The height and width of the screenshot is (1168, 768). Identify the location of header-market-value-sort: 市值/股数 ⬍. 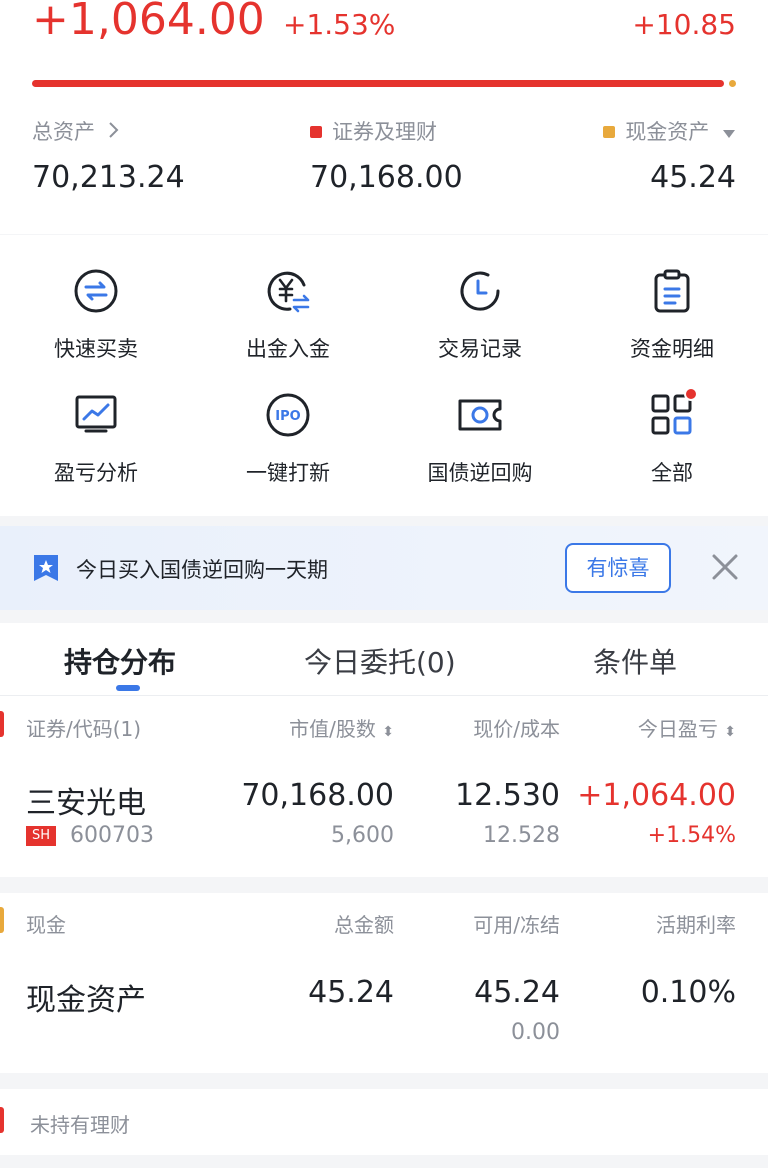
(341, 727).